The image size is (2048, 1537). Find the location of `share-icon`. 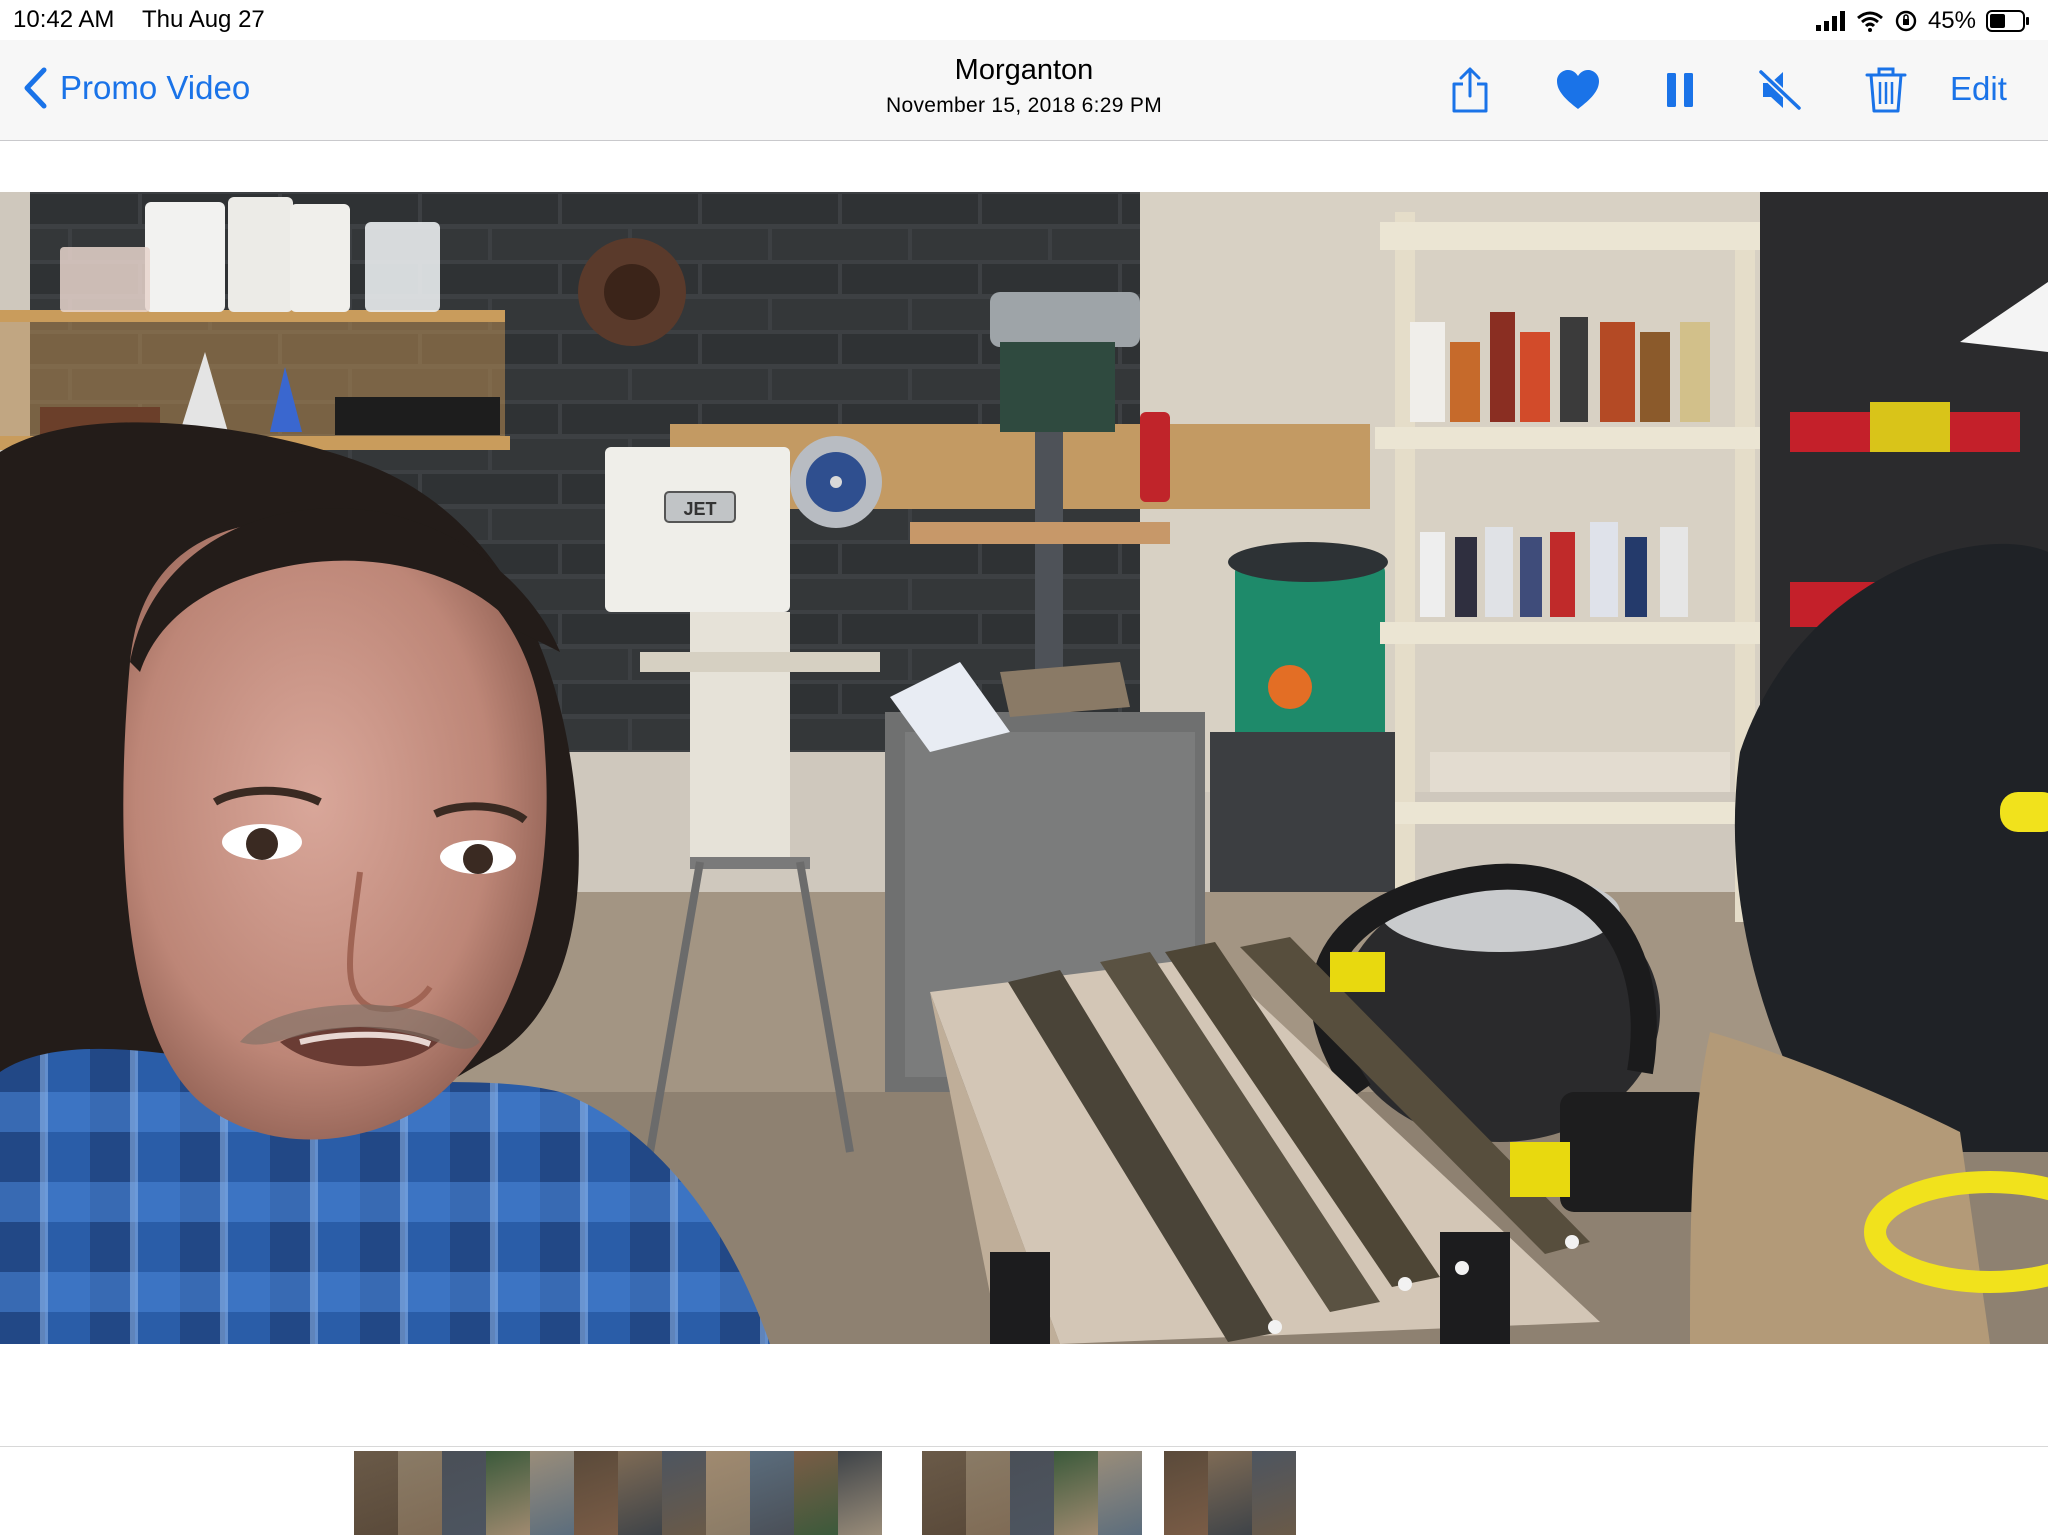

share-icon is located at coordinates (1470, 90).